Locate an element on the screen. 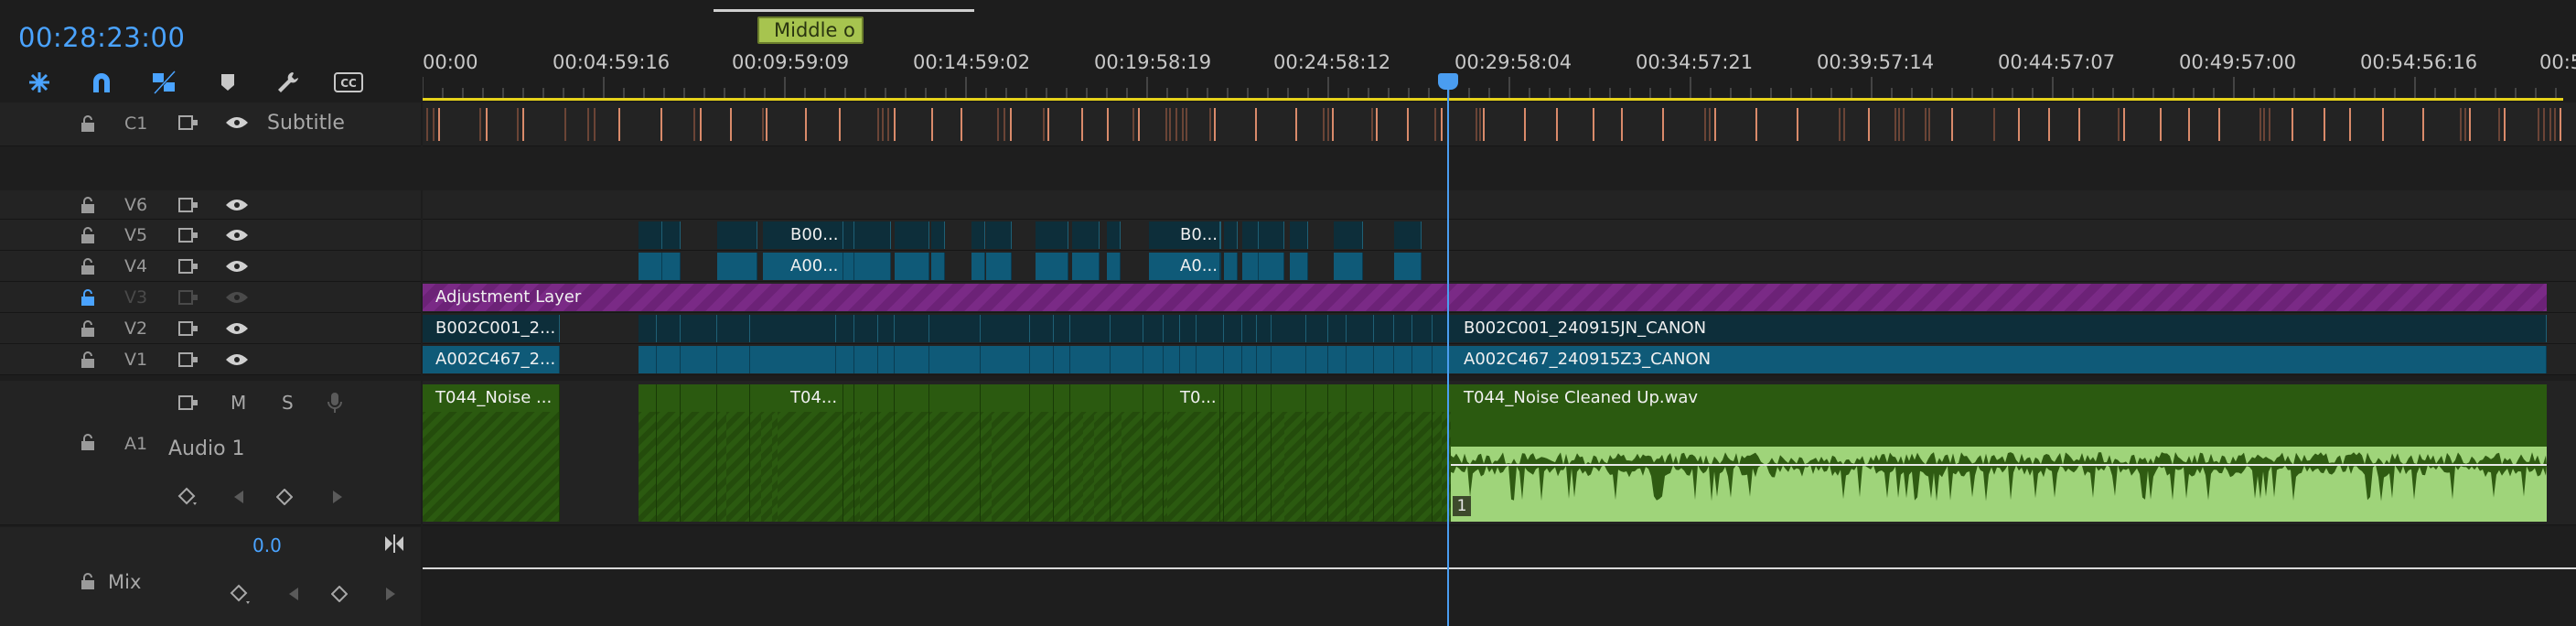 Image resolution: width=2576 pixels, height=626 pixels. lane-v2: B002C001_2... B002C001_240915JN_CANON is located at coordinates (1499, 328).